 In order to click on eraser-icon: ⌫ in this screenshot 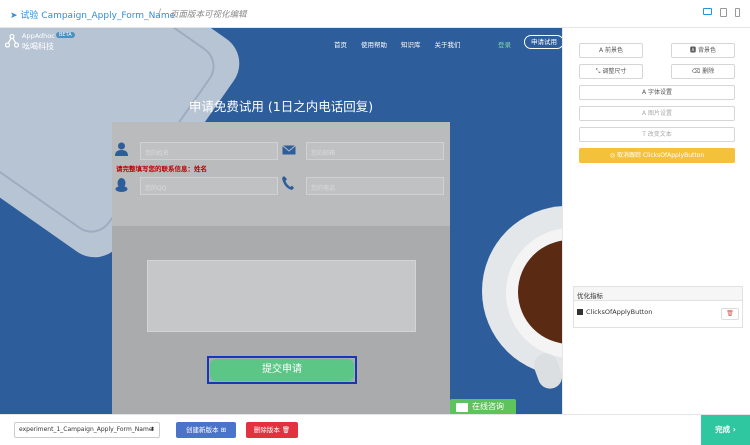, I will do `click(697, 71)`.